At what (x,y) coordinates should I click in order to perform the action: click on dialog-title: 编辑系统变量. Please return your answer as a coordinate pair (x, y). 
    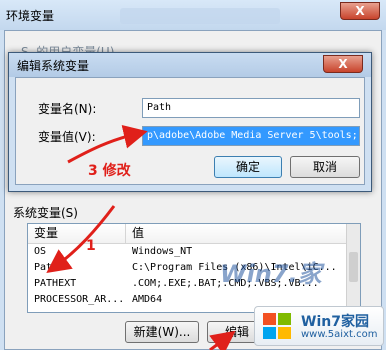
    Looking at the image, I should click on (53, 65).